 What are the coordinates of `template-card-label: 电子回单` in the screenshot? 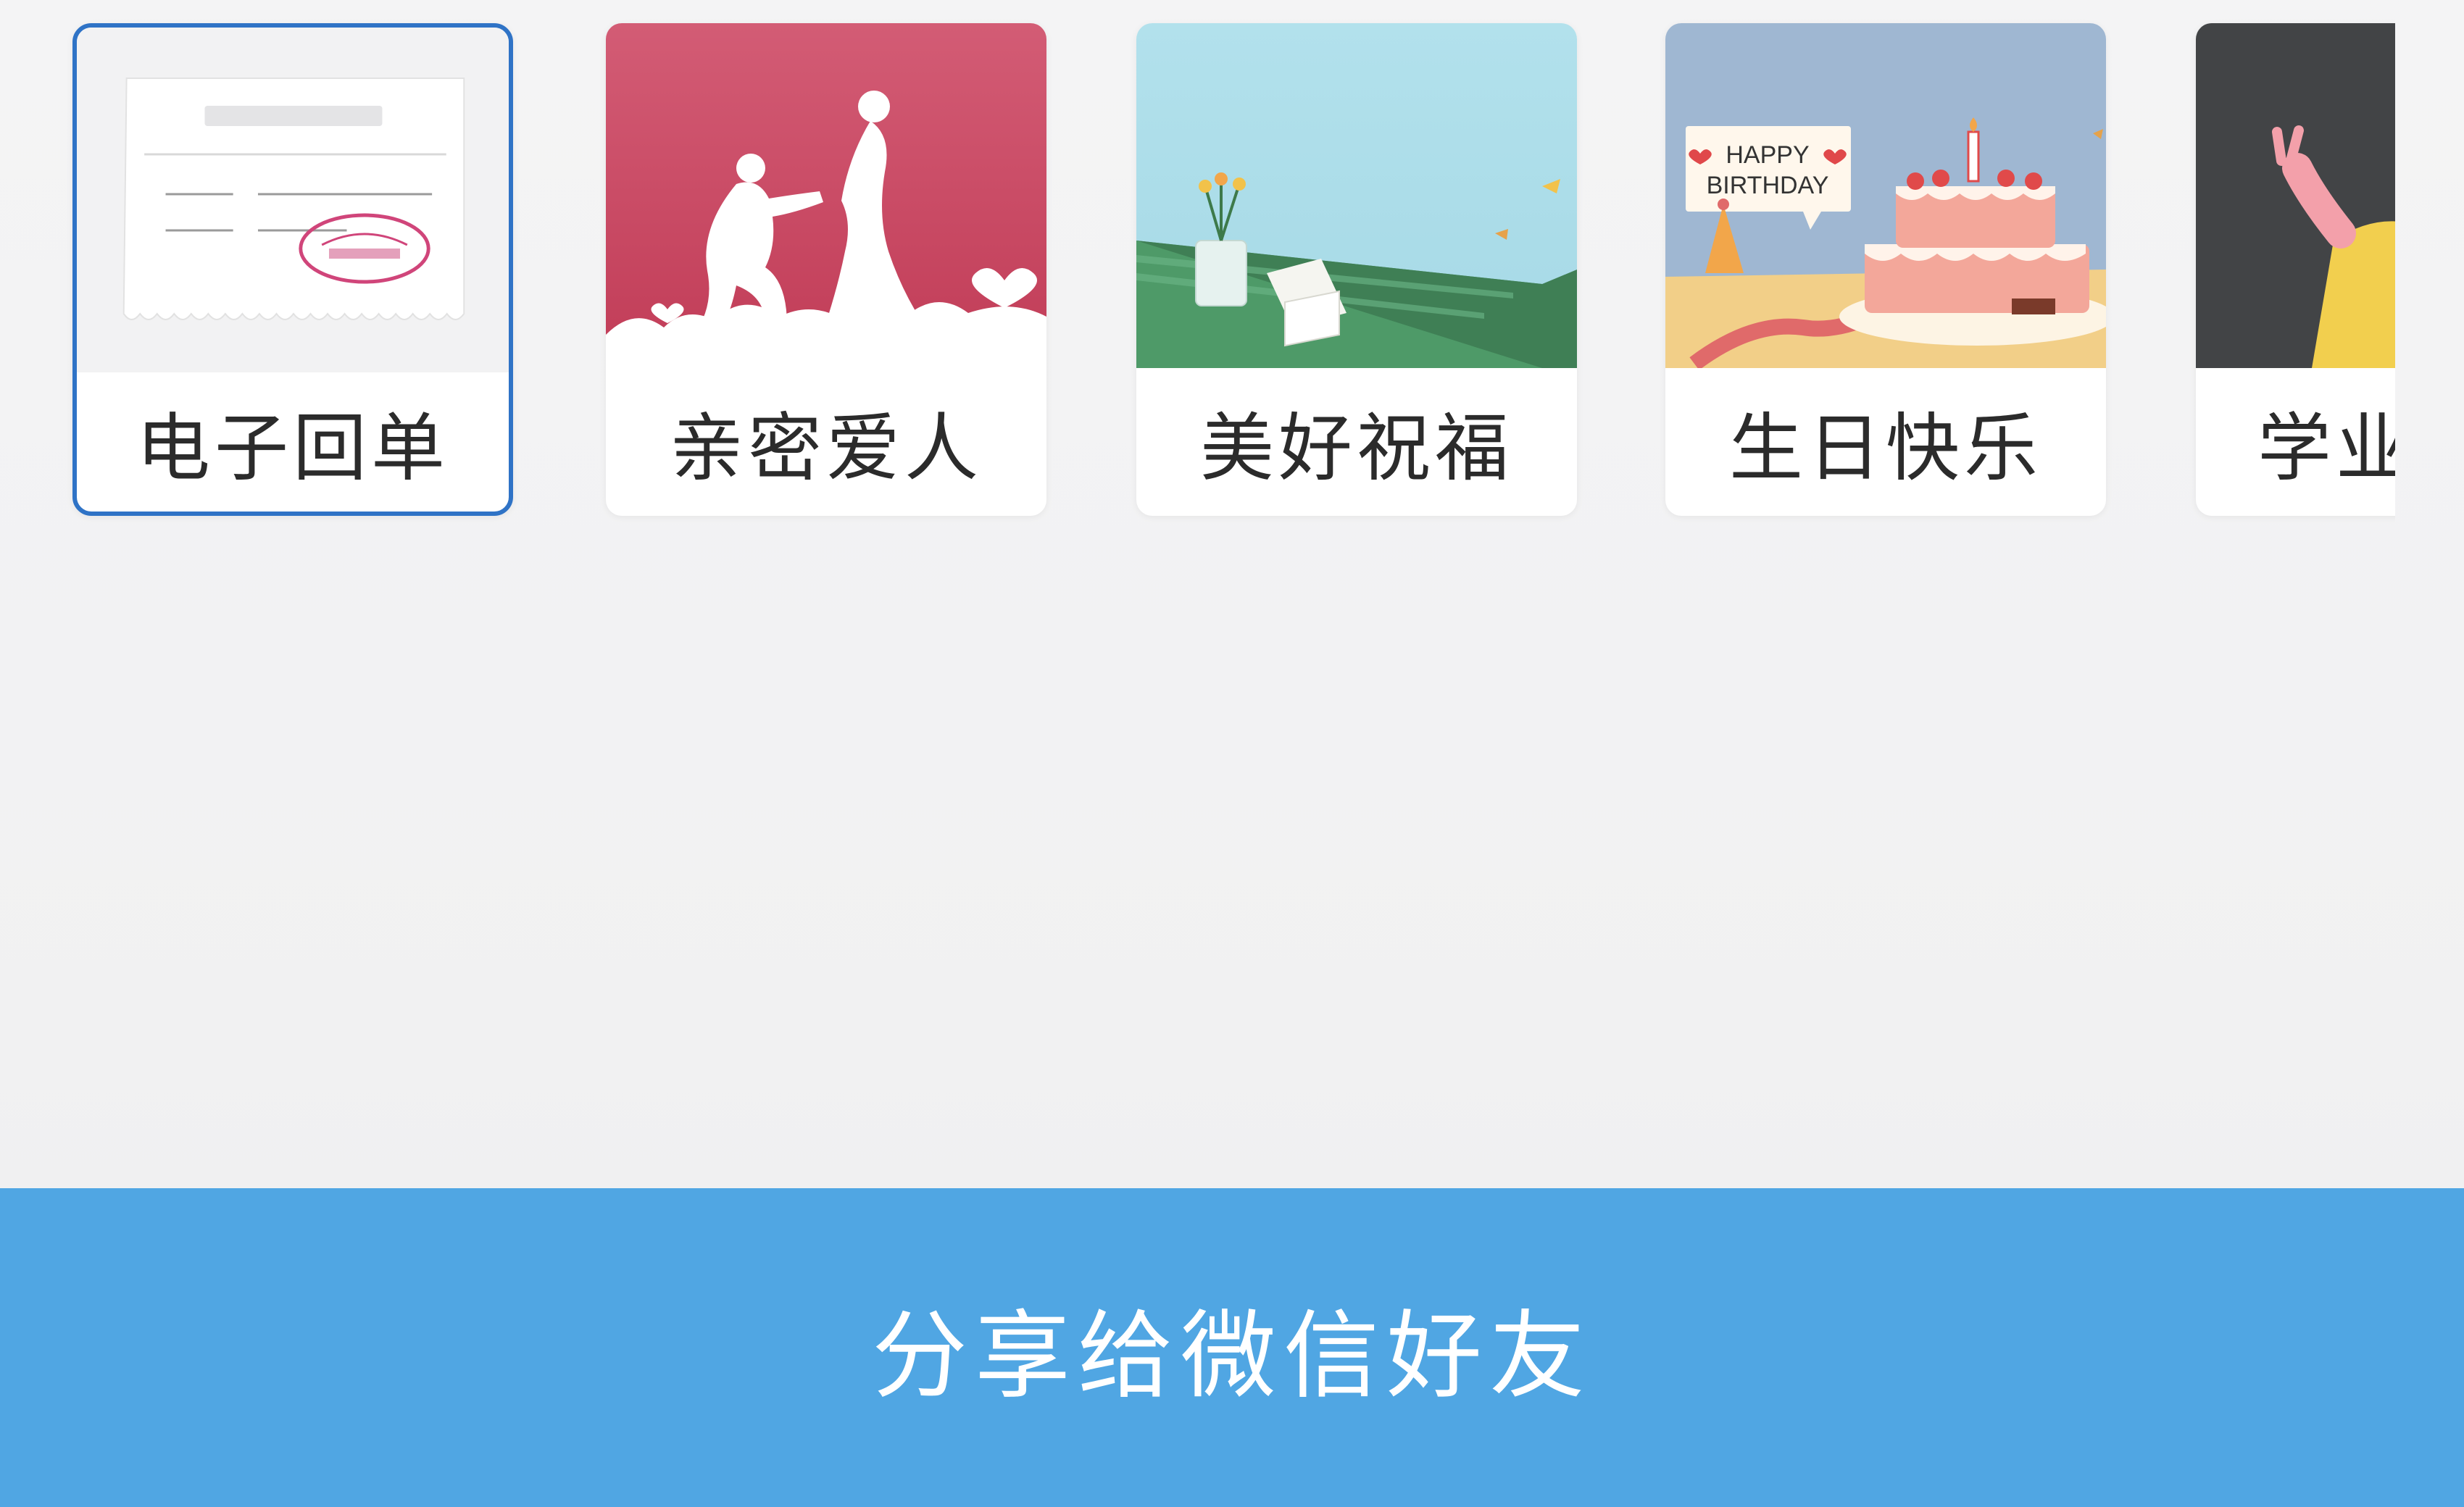 It's located at (292, 449).